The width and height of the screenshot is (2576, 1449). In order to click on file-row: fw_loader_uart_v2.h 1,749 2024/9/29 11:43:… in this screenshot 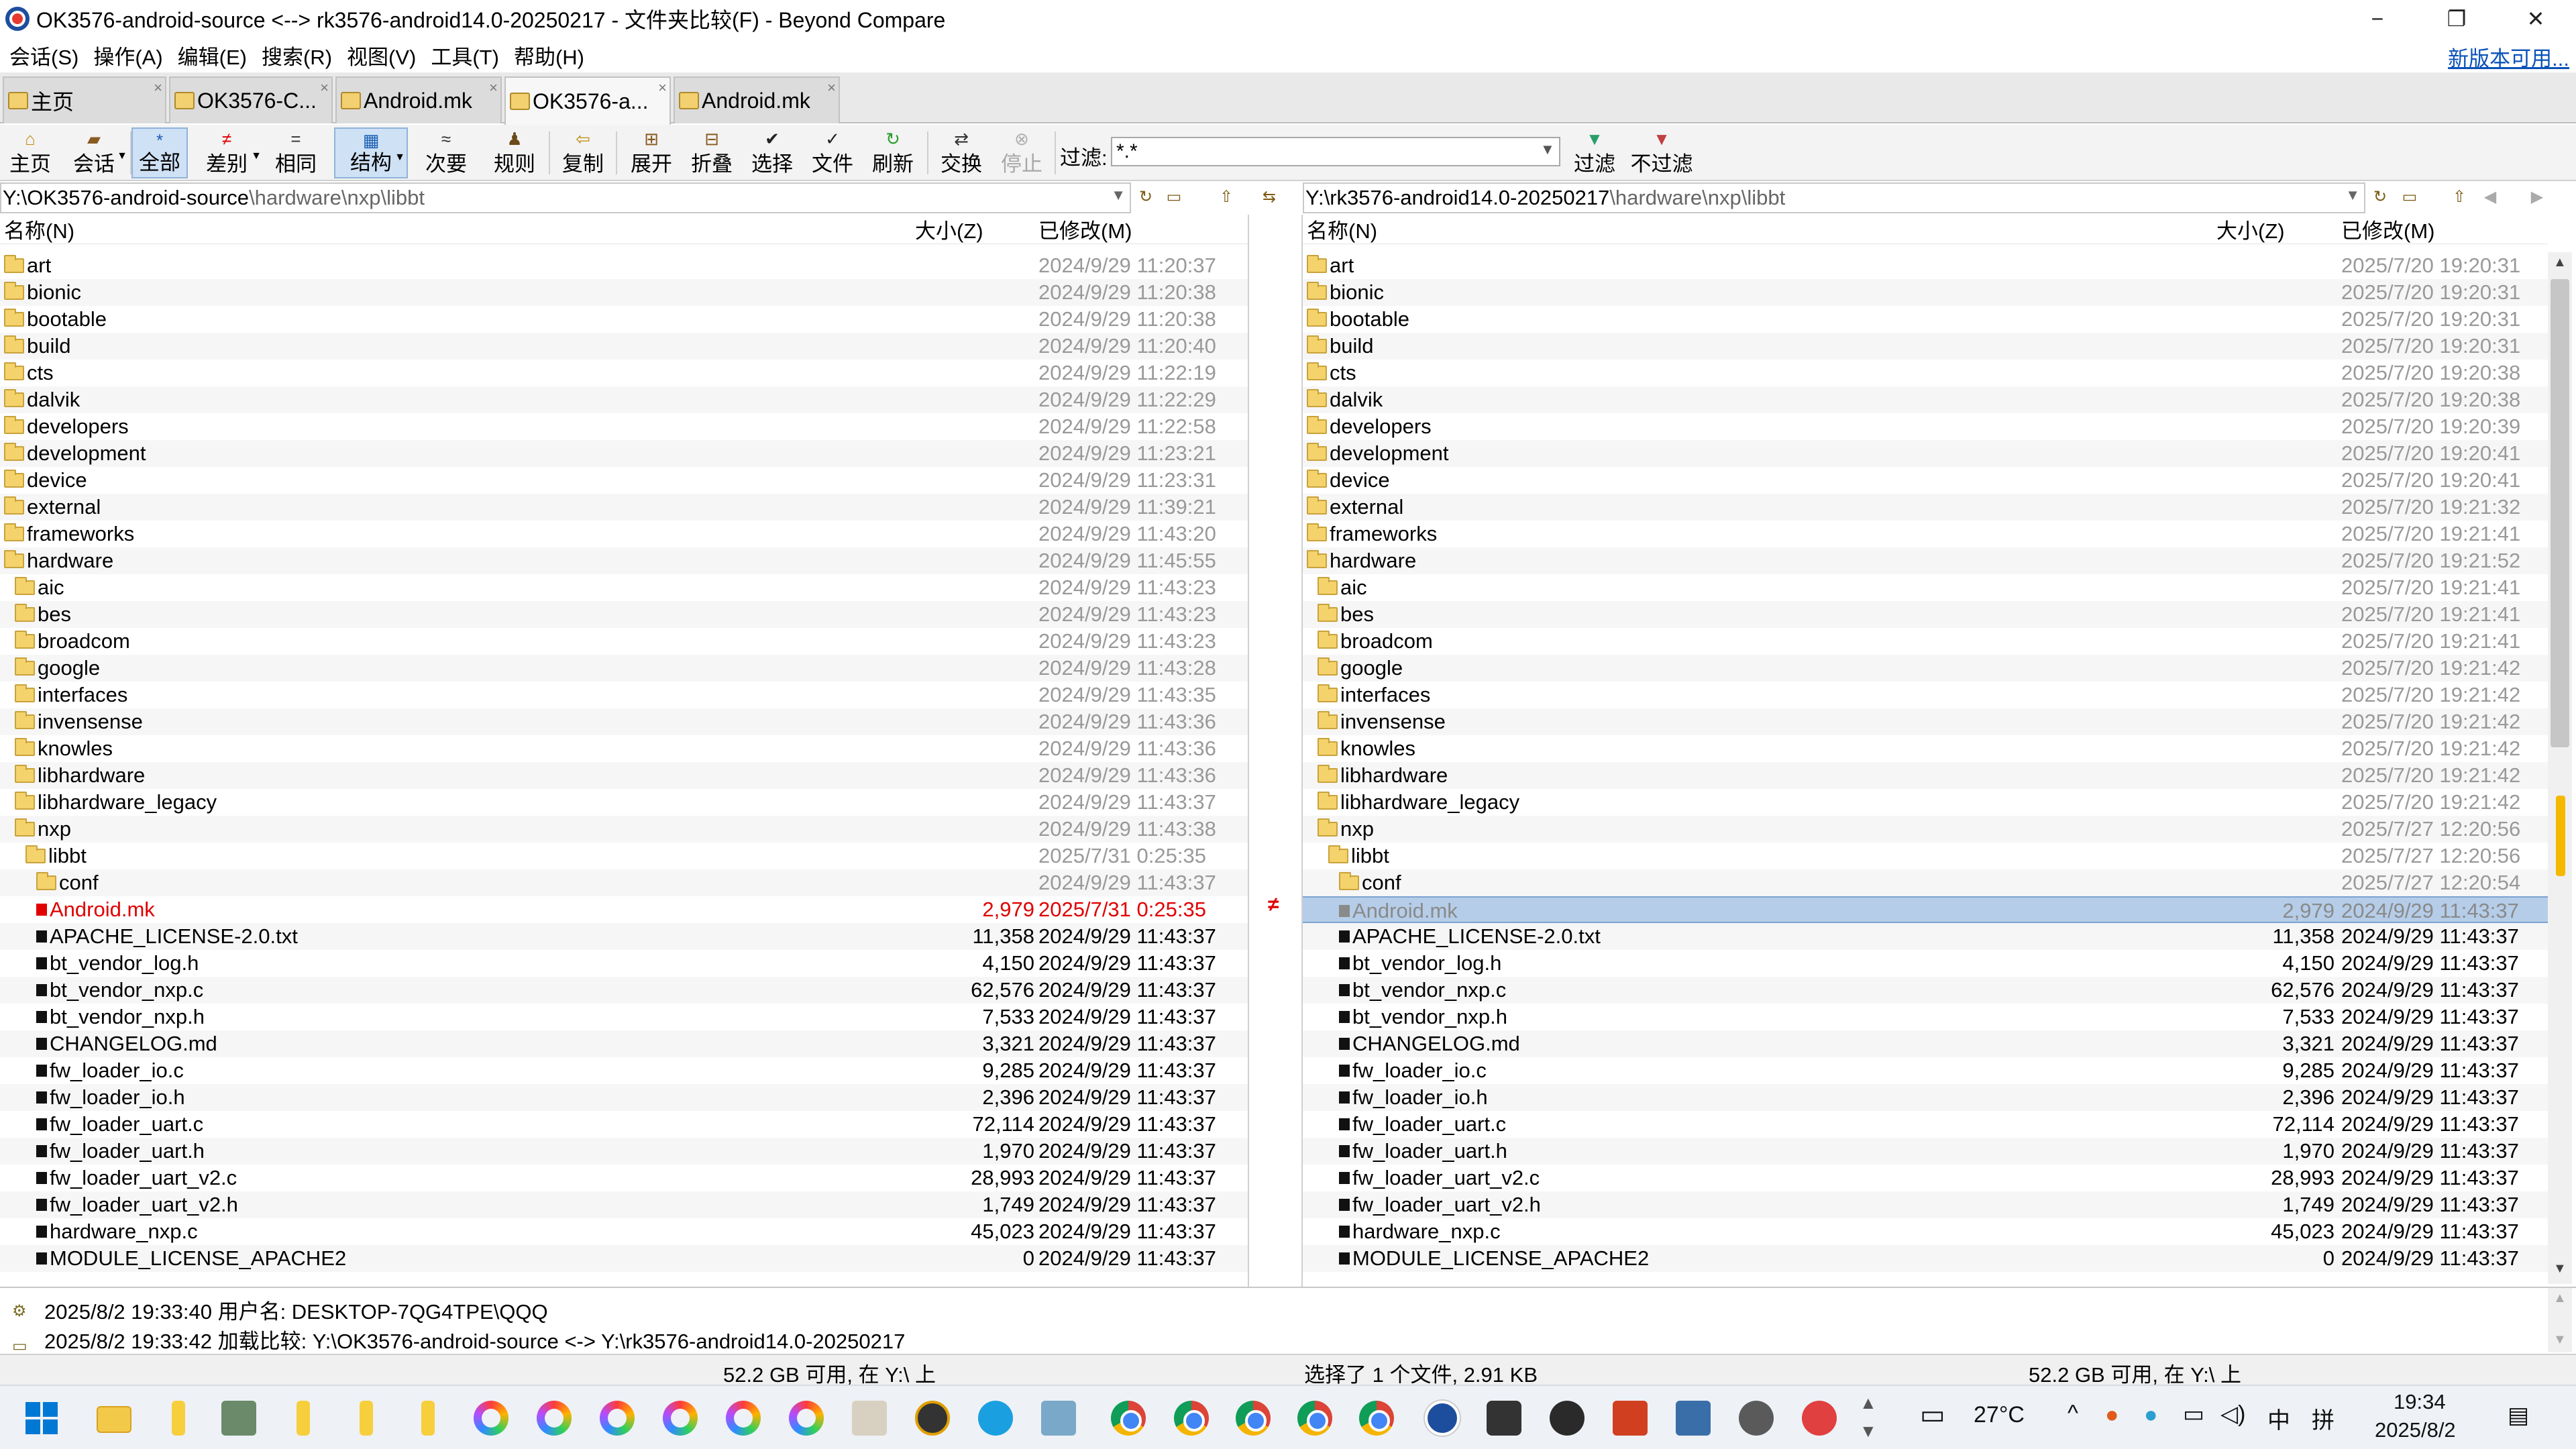, I will do `click(1925, 1204)`.